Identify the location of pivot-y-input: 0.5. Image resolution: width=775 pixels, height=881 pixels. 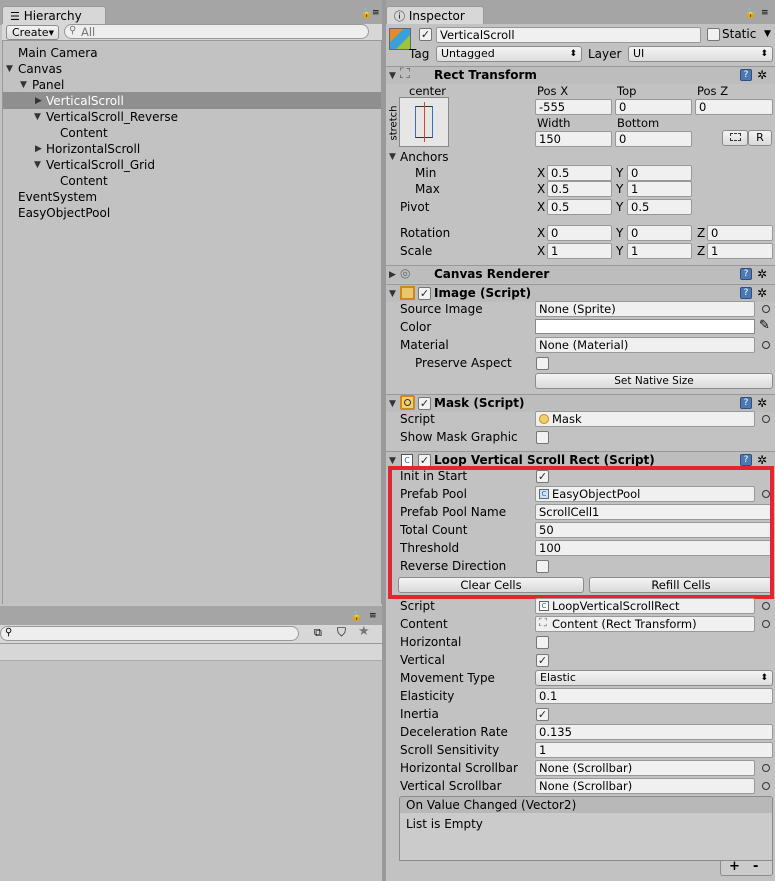
(659, 207).